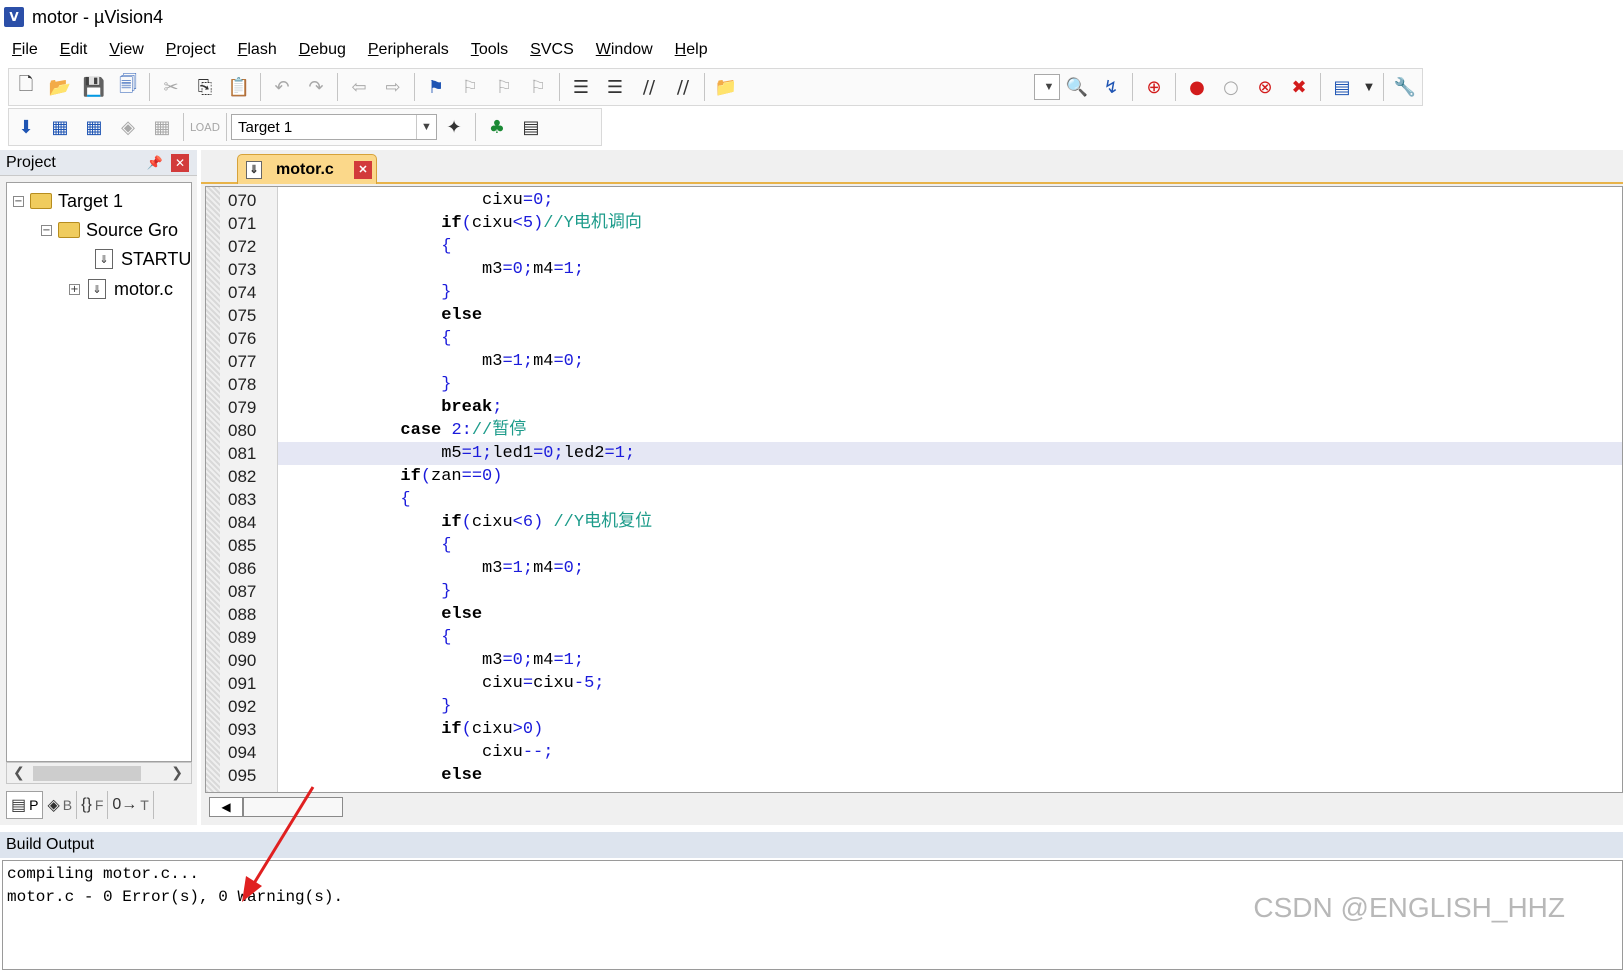  What do you see at coordinates (142, 259) in the screenshot?
I see `tree-item-startup-file: ⇓ STARTU` at bounding box center [142, 259].